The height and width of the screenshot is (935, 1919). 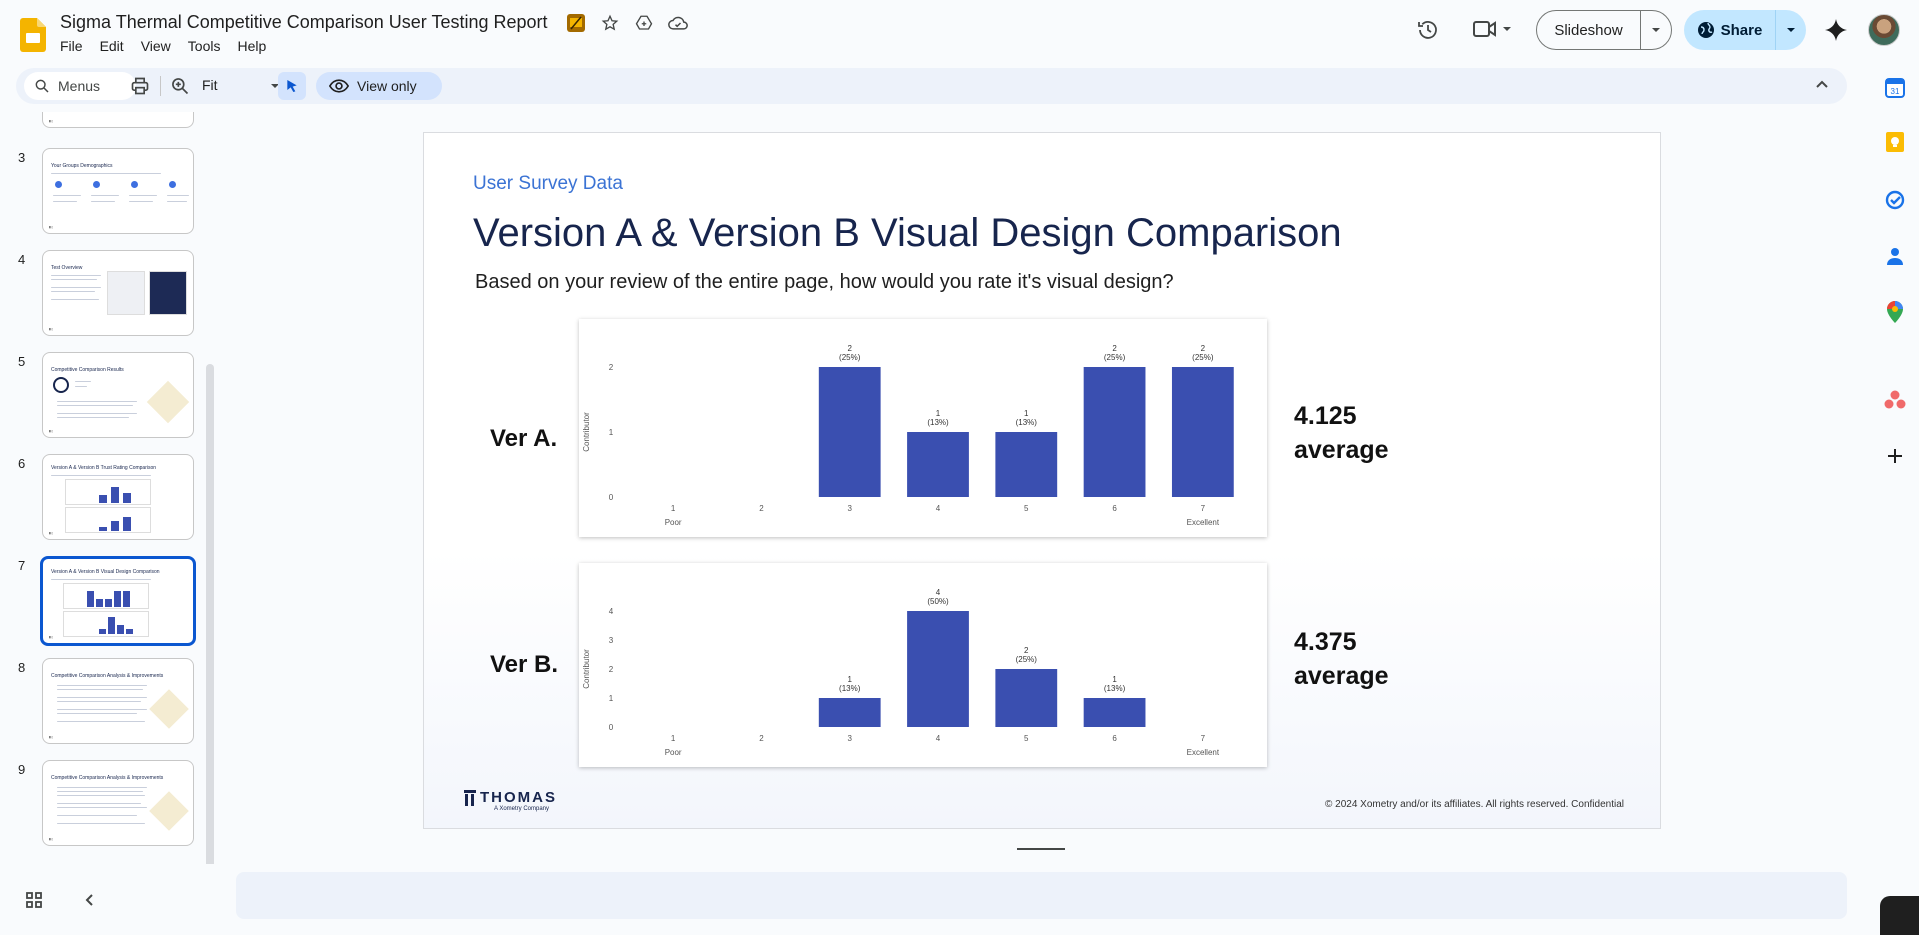 I want to click on x-tick-label: 7, so click(x=1203, y=508).